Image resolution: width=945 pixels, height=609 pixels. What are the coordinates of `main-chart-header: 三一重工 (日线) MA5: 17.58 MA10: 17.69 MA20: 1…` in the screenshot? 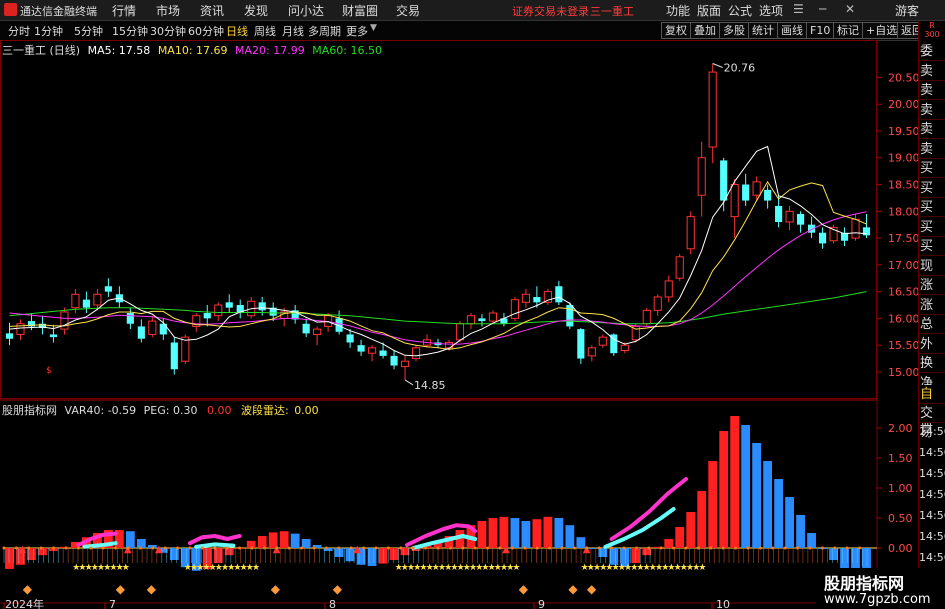 It's located at (192, 50).